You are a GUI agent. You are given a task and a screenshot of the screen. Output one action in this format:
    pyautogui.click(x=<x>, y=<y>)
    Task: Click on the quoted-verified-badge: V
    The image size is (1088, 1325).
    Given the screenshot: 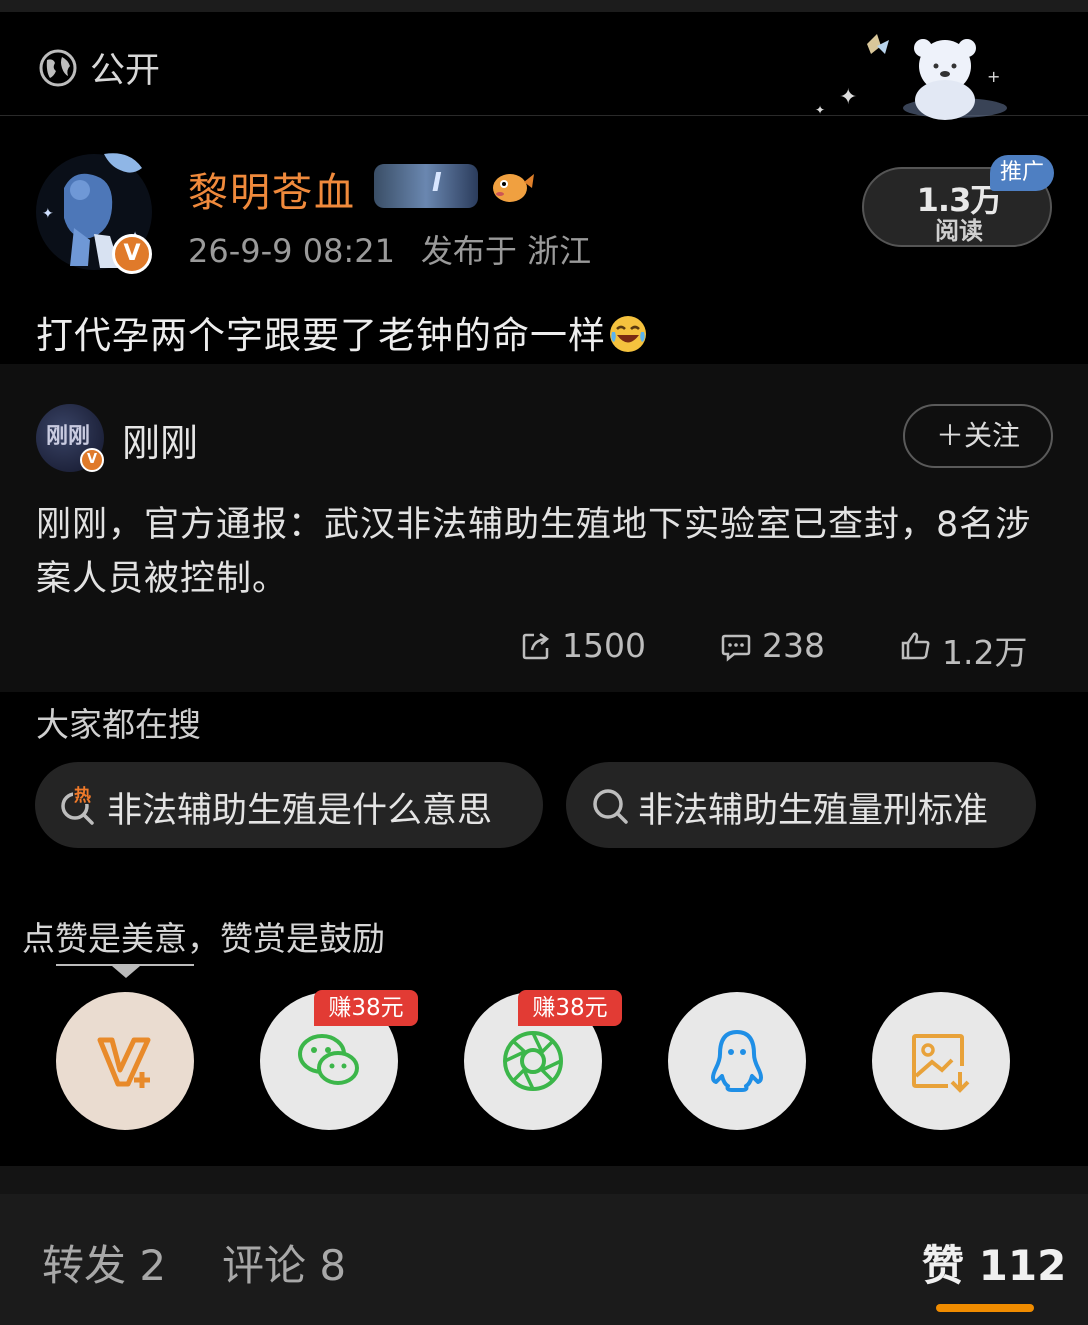 What is the action you would take?
    pyautogui.click(x=92, y=460)
    